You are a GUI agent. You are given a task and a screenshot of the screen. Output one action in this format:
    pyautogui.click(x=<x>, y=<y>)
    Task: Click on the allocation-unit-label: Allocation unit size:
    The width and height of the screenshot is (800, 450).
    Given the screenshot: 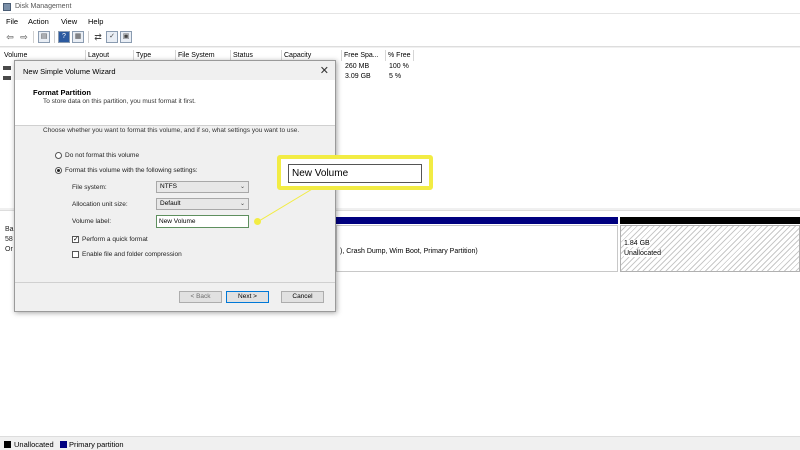 What is the action you would take?
    pyautogui.click(x=100, y=204)
    